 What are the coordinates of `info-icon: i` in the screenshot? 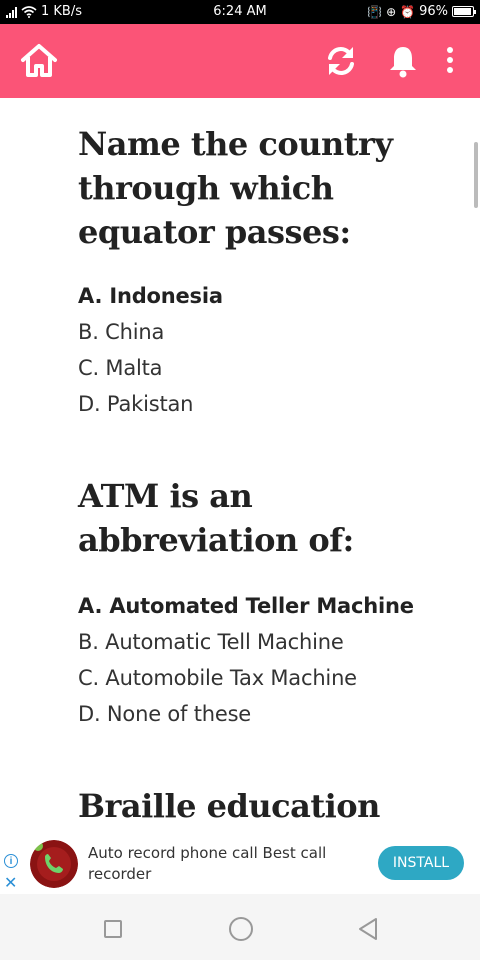 It's located at (11, 861).